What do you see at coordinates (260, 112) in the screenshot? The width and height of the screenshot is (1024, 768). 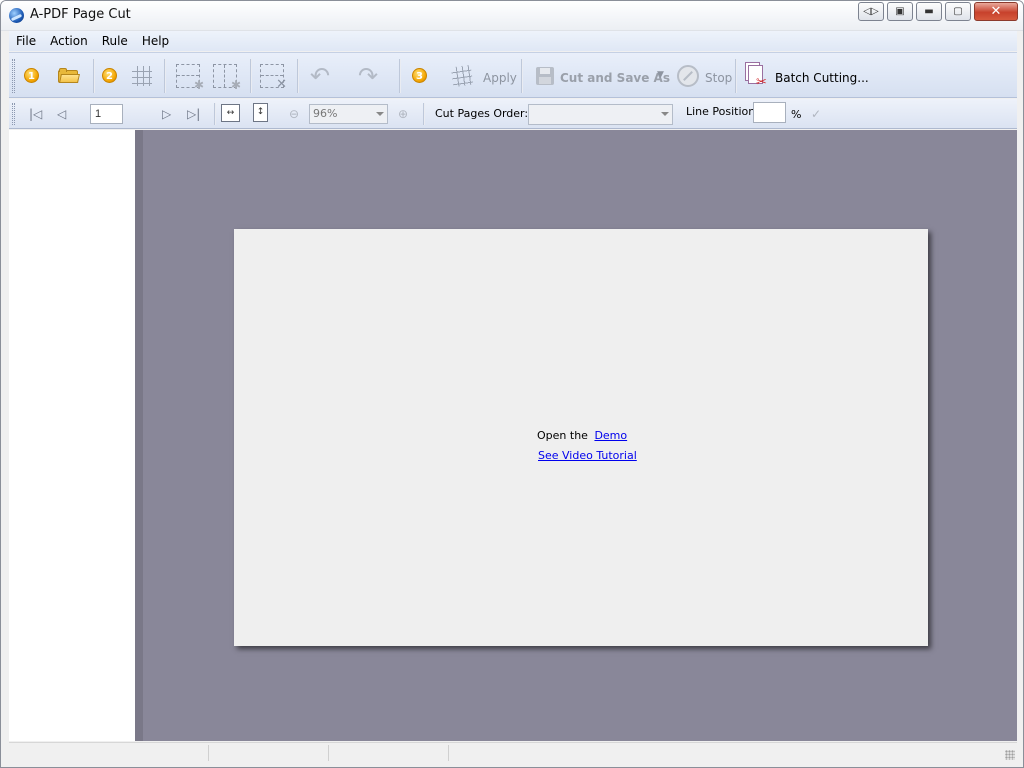 I see `fit-height-icon: ↕` at bounding box center [260, 112].